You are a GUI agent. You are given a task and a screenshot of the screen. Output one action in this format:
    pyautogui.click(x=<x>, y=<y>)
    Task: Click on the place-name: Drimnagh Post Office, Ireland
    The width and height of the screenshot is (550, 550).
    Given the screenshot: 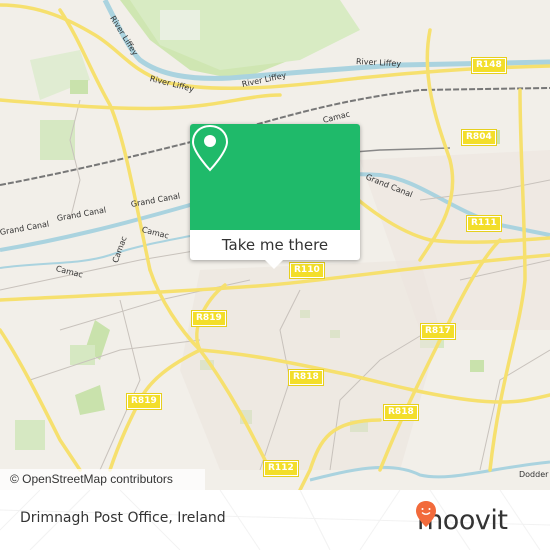 What is the action you would take?
    pyautogui.click(x=123, y=518)
    